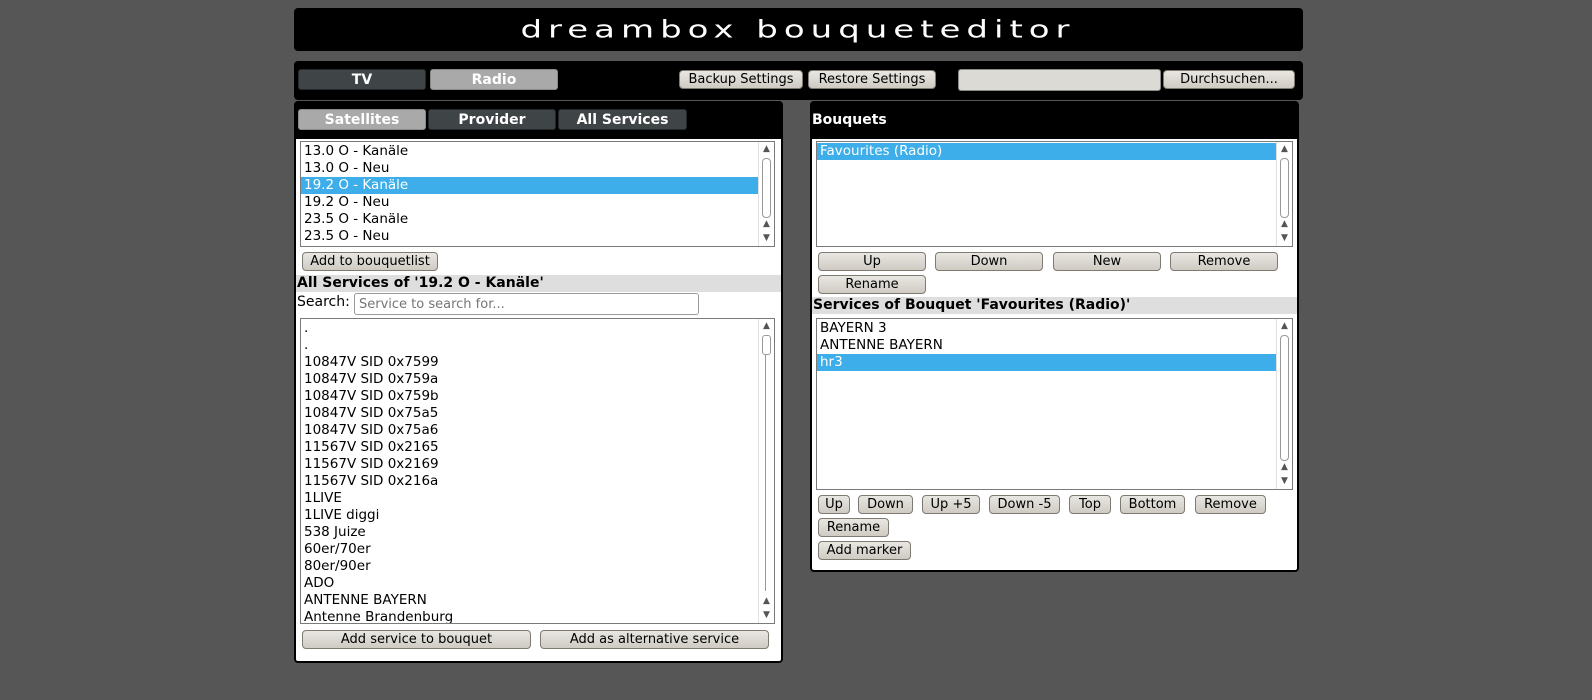 The width and height of the screenshot is (1592, 700). What do you see at coordinates (1090, 504) in the screenshot?
I see `service-top-button: Top` at bounding box center [1090, 504].